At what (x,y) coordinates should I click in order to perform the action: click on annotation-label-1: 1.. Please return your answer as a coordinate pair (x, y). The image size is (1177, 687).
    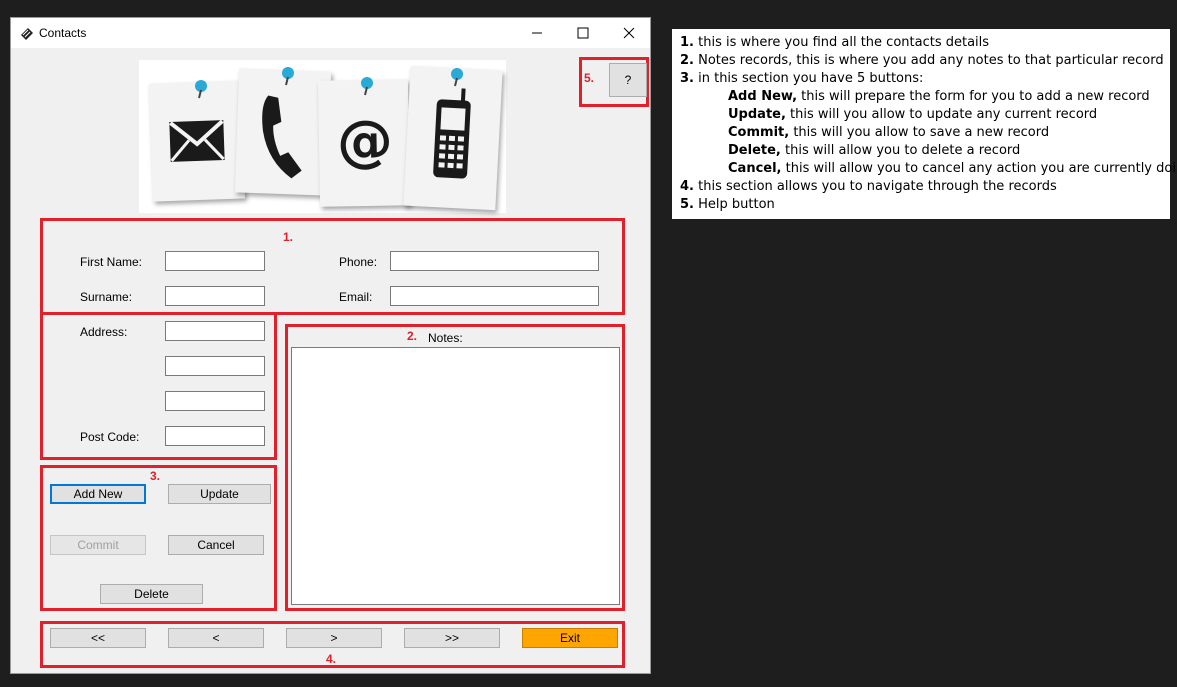
    Looking at the image, I should click on (288, 237).